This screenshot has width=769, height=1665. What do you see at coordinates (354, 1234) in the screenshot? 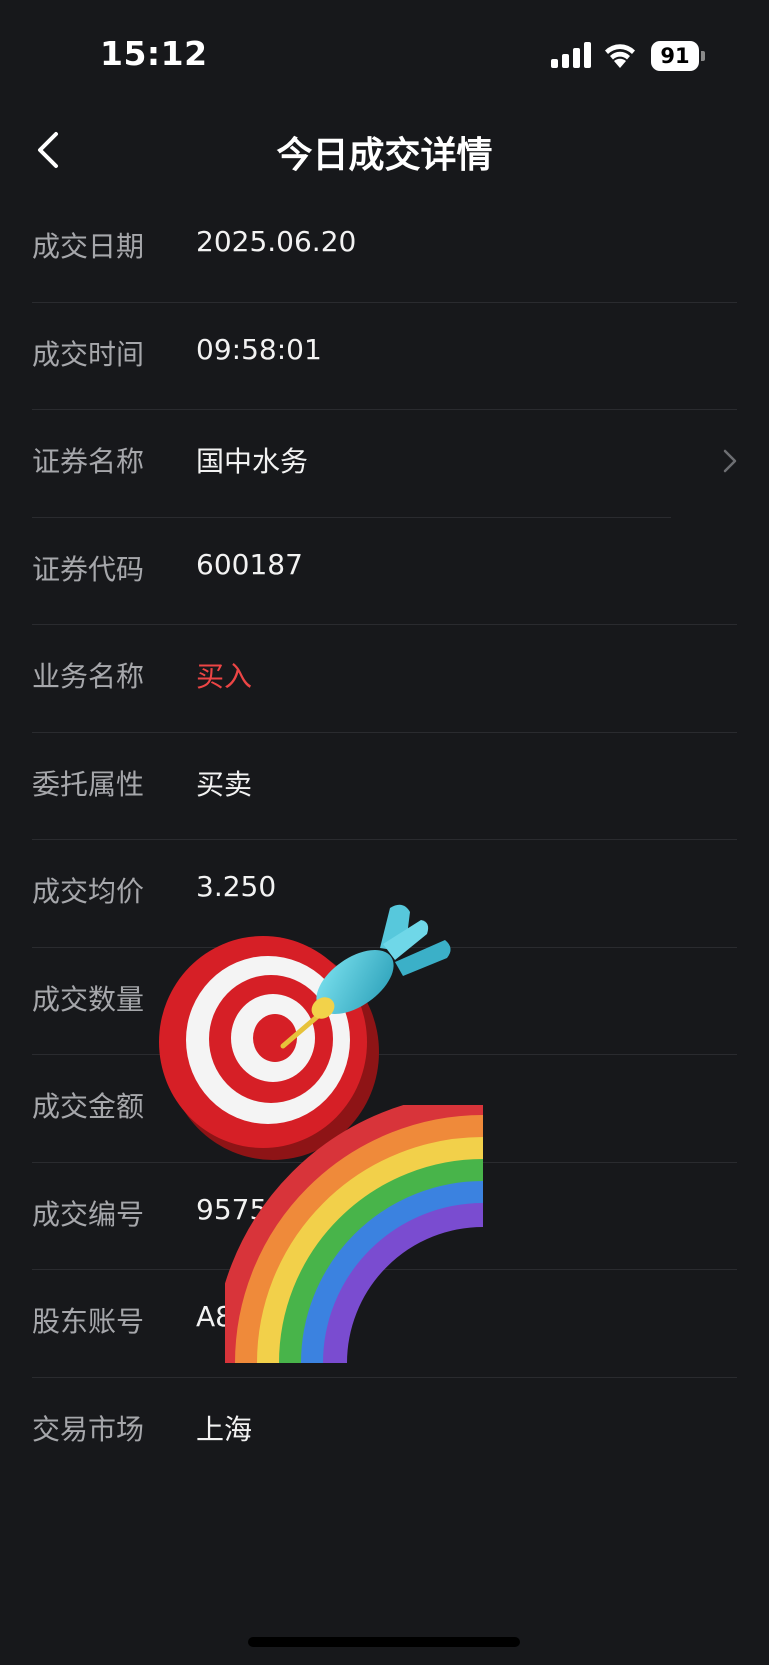
I see `rainbow-sticker` at bounding box center [354, 1234].